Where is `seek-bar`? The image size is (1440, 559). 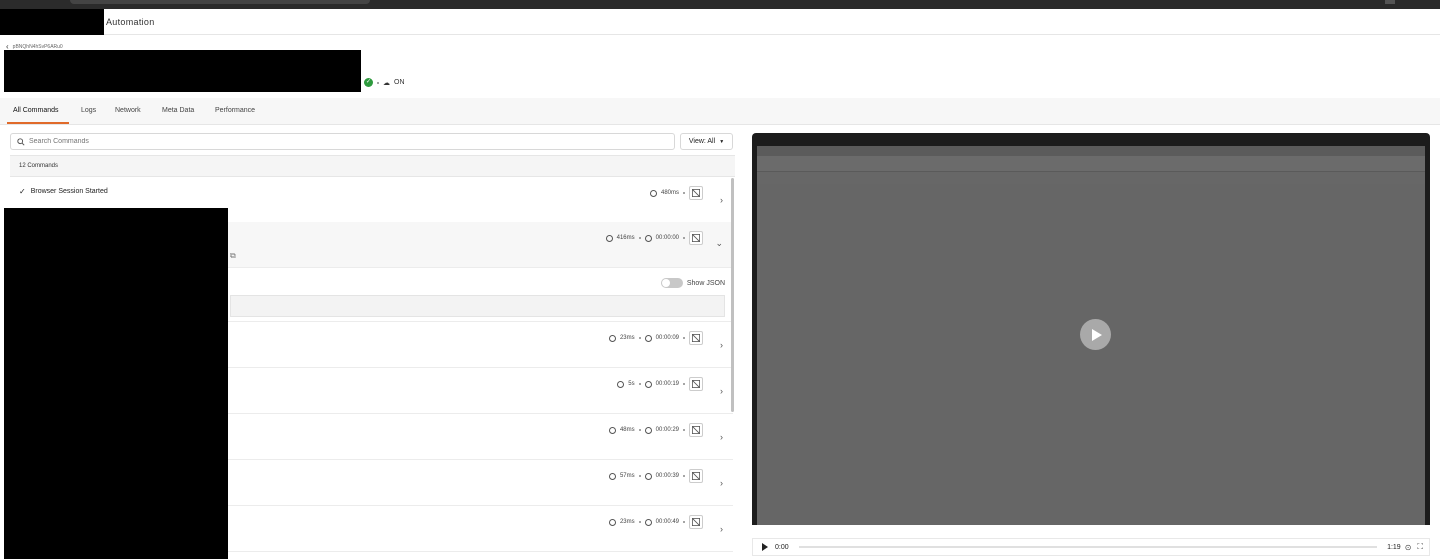 seek-bar is located at coordinates (1088, 547).